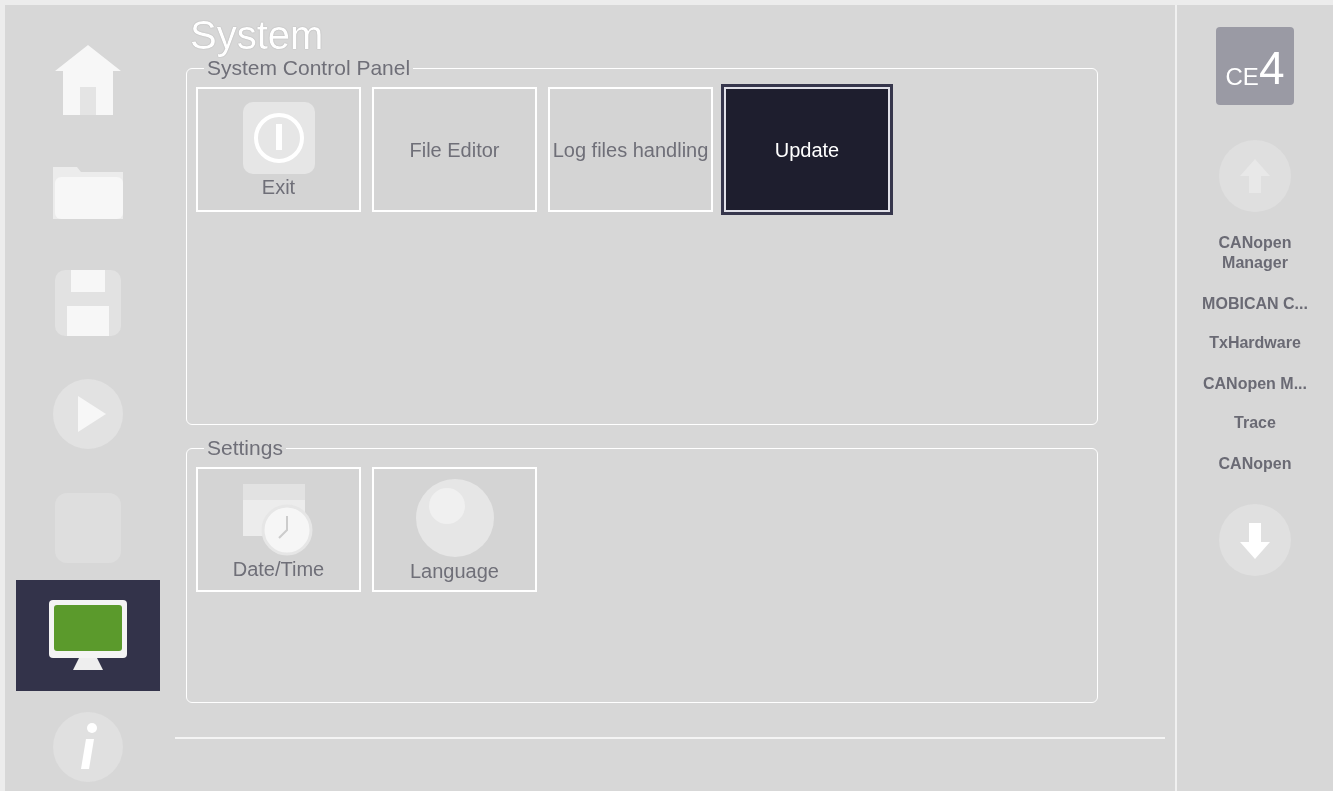 The image size is (1333, 791). What do you see at coordinates (88, 80) in the screenshot?
I see `home-icon` at bounding box center [88, 80].